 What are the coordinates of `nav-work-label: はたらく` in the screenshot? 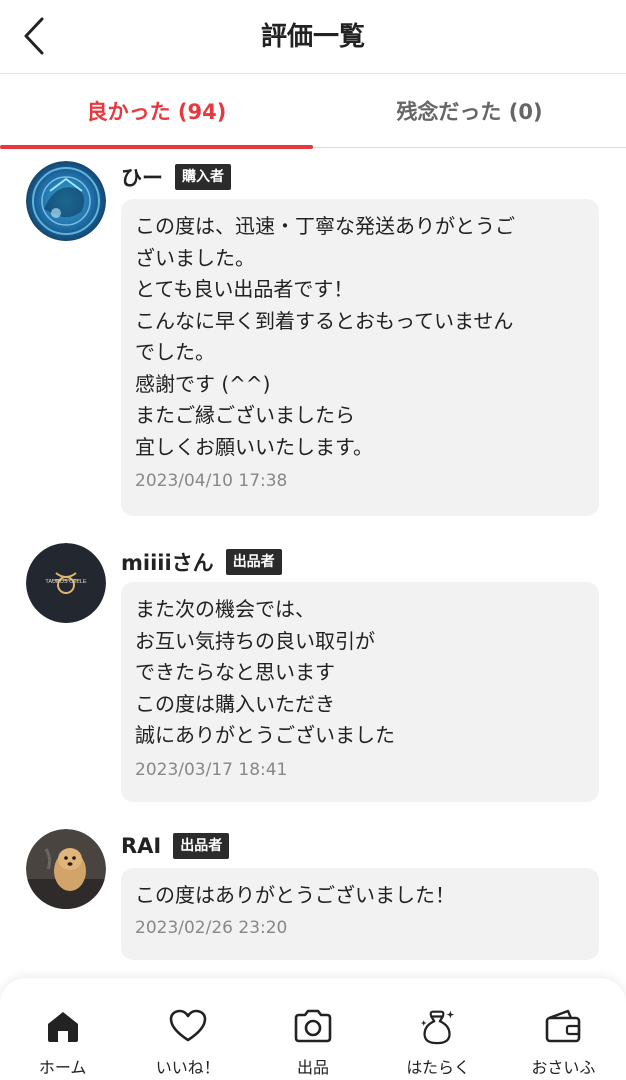 It's located at (438, 1067).